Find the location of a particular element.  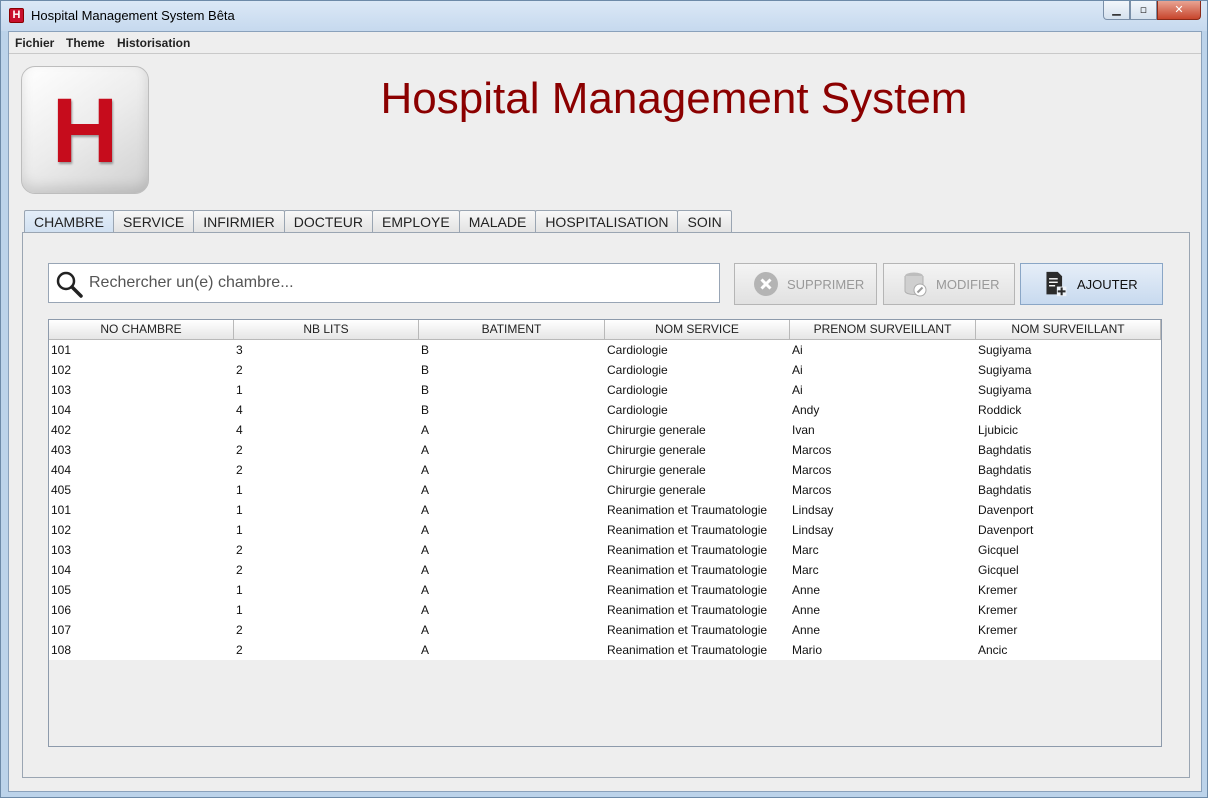

search-box is located at coordinates (384, 283).